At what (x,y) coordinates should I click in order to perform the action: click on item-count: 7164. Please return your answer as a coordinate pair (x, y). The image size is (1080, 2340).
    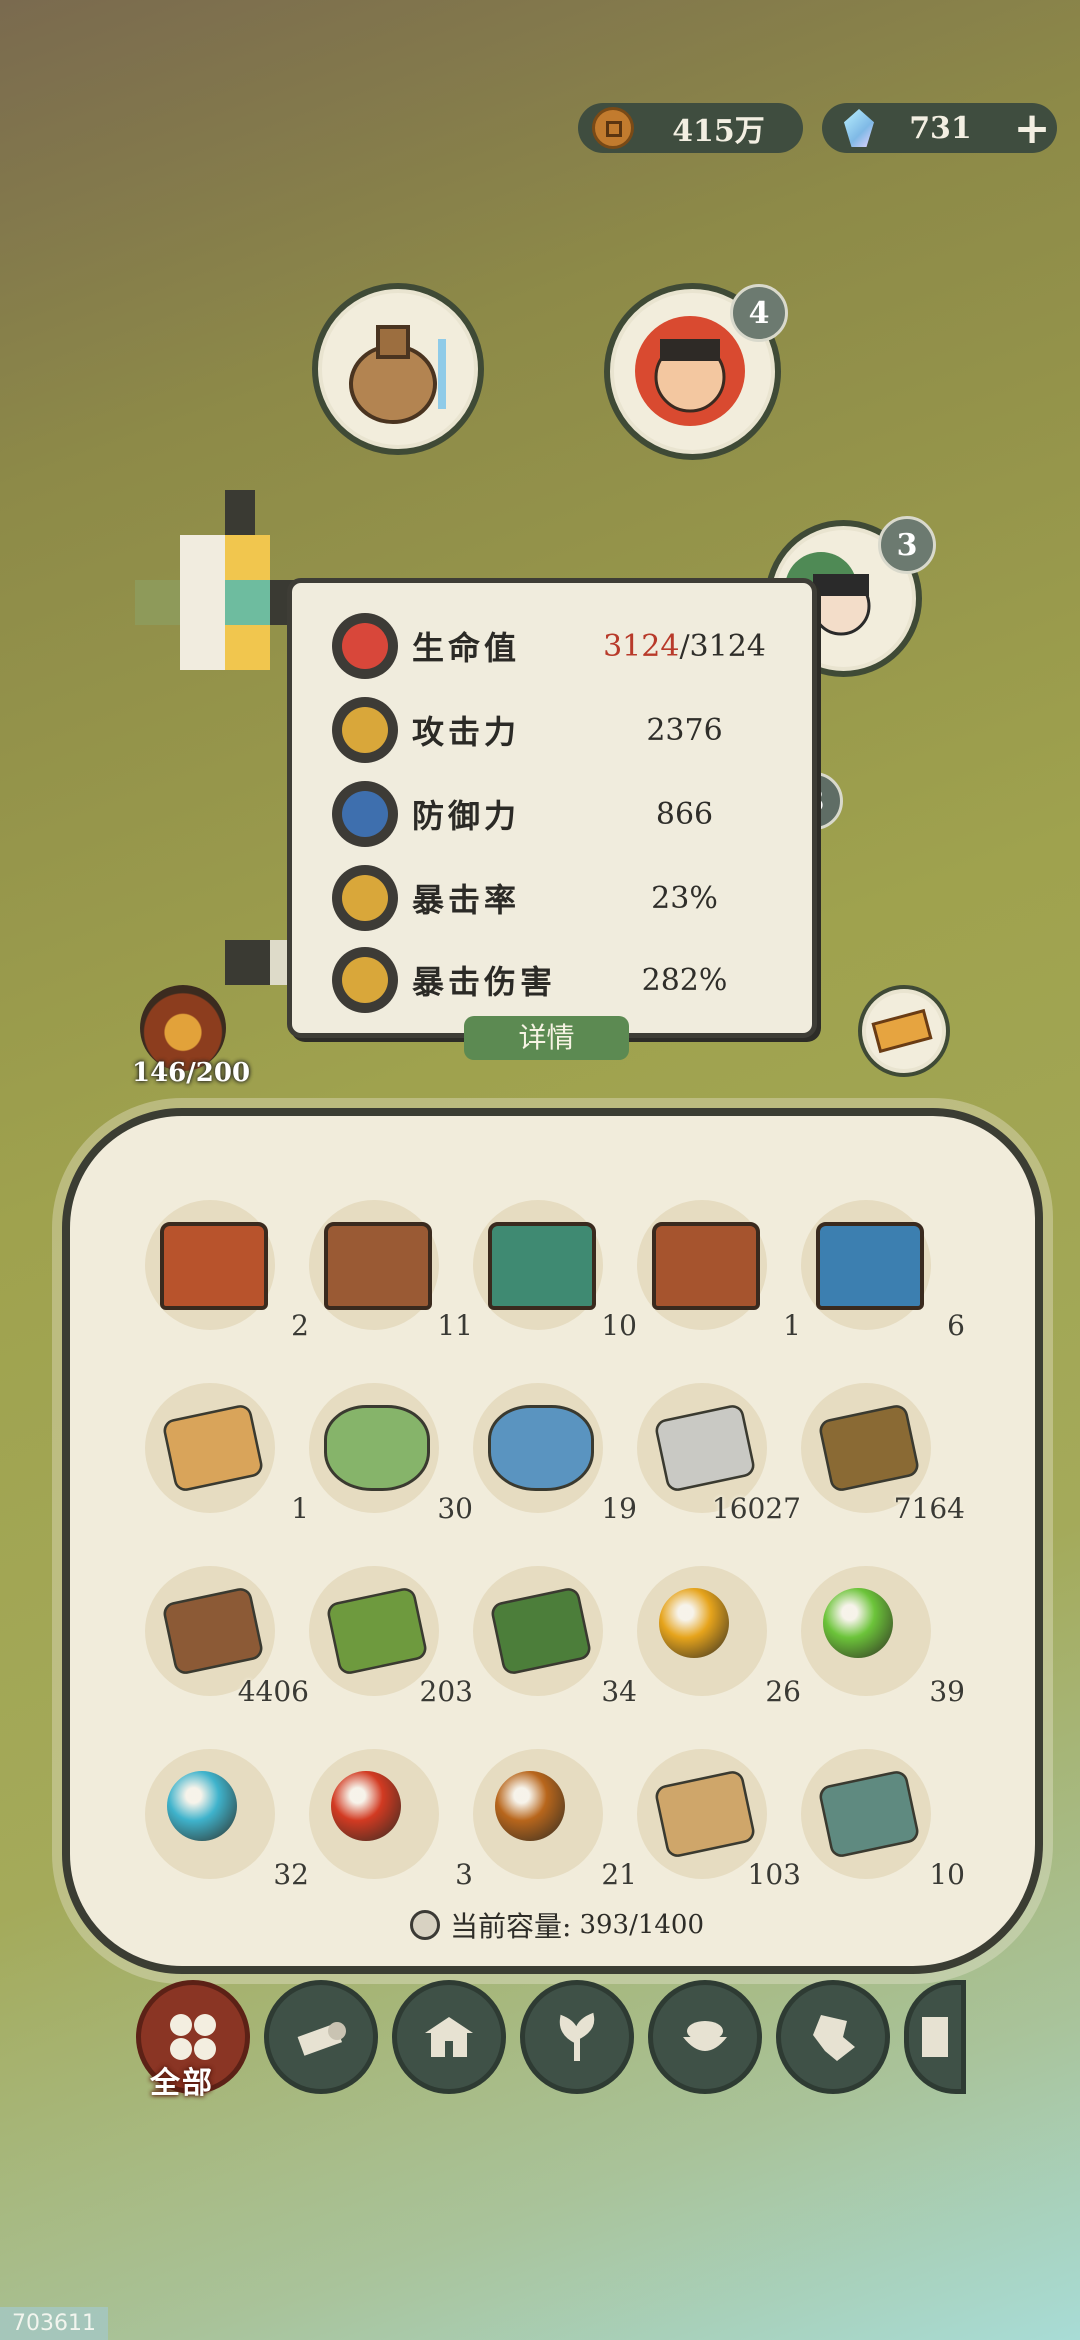
    Looking at the image, I should click on (929, 1508).